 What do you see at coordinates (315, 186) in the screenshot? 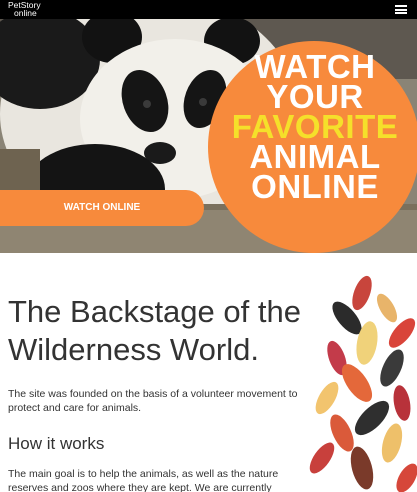
I see `headline-line-5: ONLINE` at bounding box center [315, 186].